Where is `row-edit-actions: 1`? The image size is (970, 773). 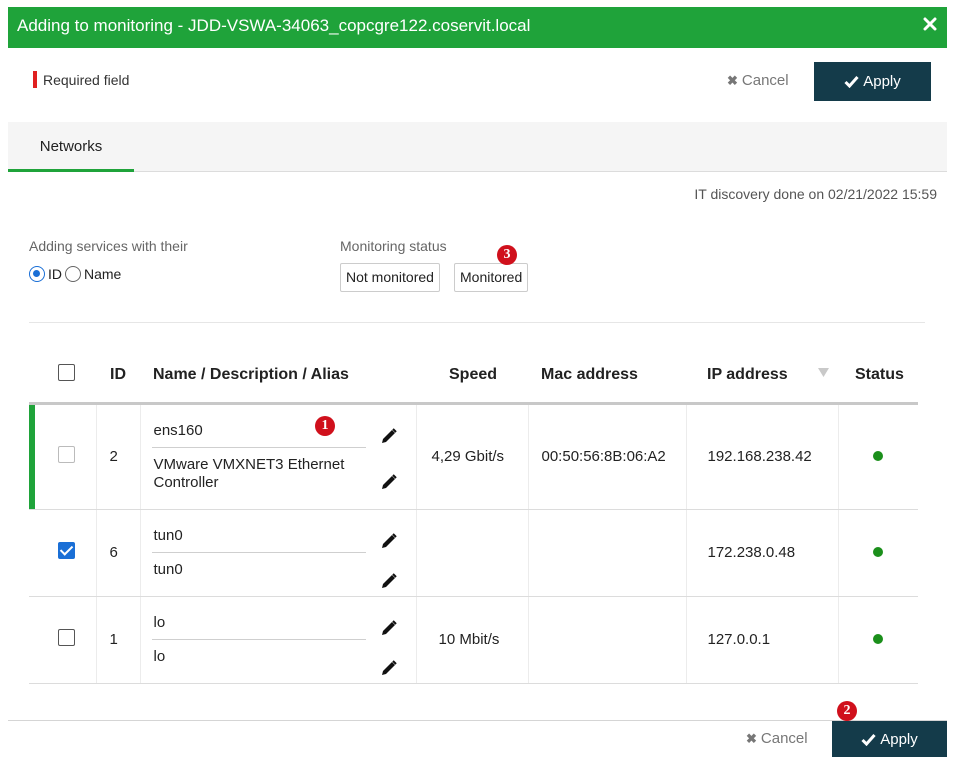
row-edit-actions: 1 is located at coordinates (365, 456).